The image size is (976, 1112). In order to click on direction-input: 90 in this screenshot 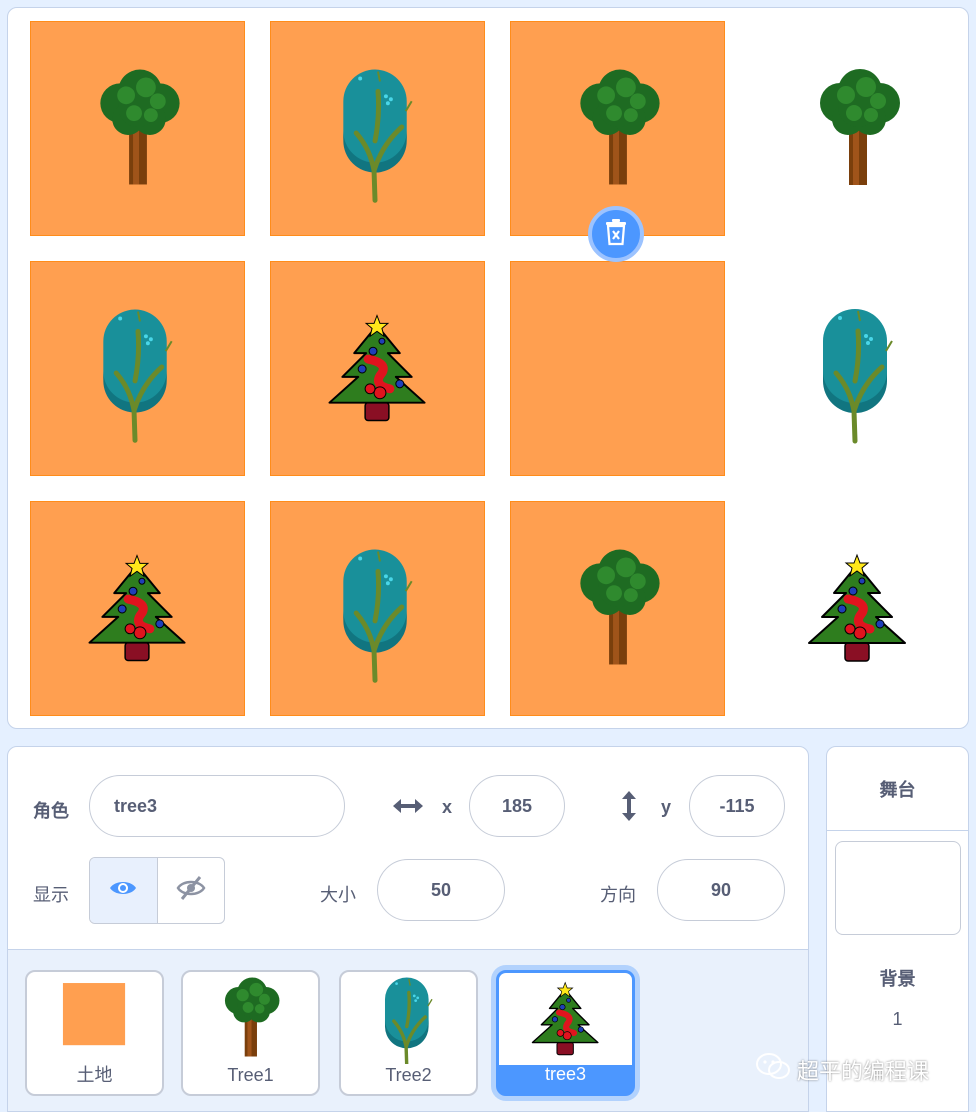, I will do `click(721, 890)`.